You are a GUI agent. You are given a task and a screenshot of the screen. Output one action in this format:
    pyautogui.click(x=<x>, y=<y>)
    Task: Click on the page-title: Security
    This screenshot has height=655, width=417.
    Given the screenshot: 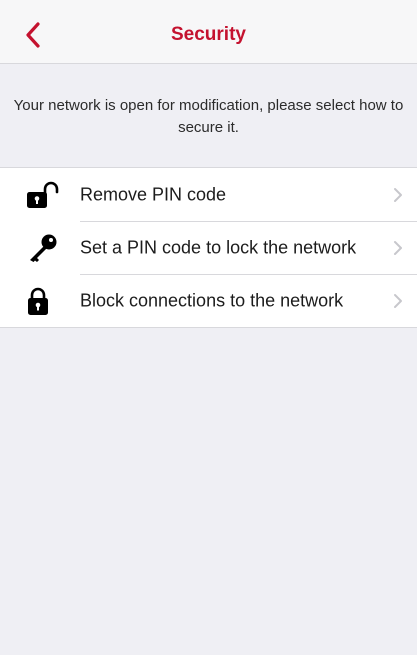 What is the action you would take?
    pyautogui.click(x=208, y=34)
    